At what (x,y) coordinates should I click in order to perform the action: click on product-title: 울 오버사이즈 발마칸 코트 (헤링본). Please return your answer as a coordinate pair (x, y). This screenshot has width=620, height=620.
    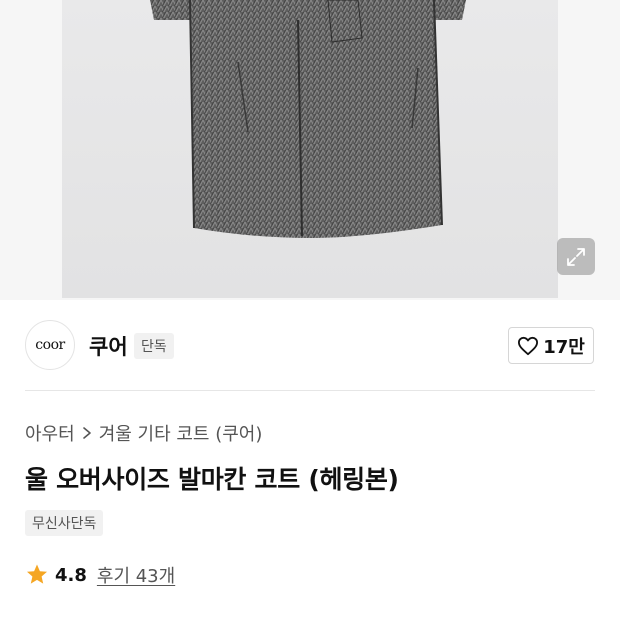
    Looking at the image, I should click on (212, 479).